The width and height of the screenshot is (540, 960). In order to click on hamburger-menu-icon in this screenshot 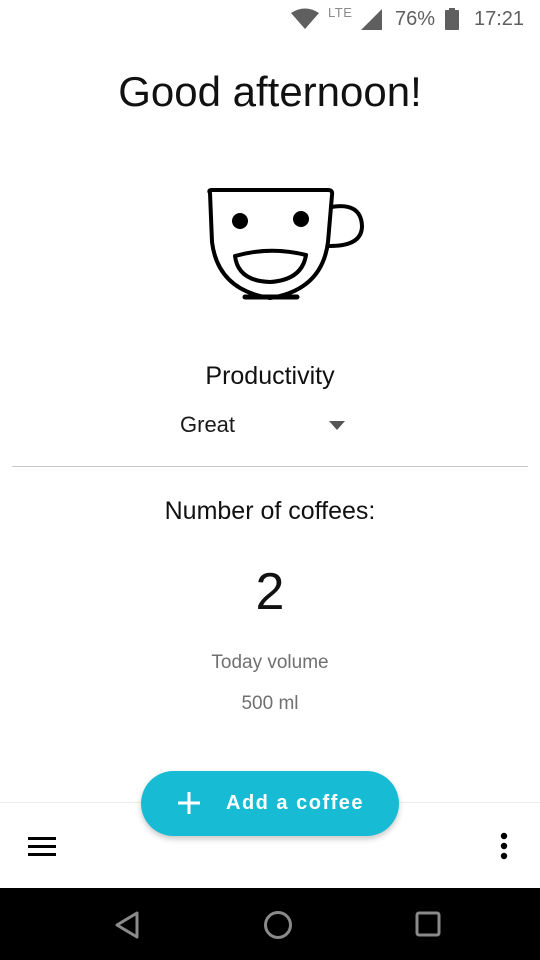, I will do `click(42, 848)`.